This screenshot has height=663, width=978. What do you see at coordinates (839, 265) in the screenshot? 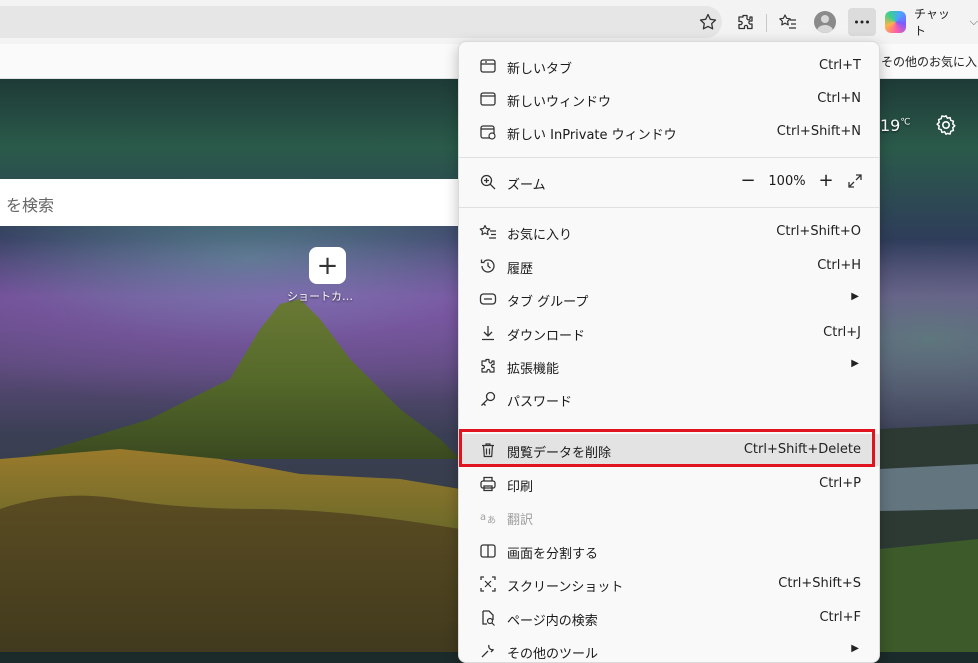
I see `menu-item-shortcut: Ctrl+H` at bounding box center [839, 265].